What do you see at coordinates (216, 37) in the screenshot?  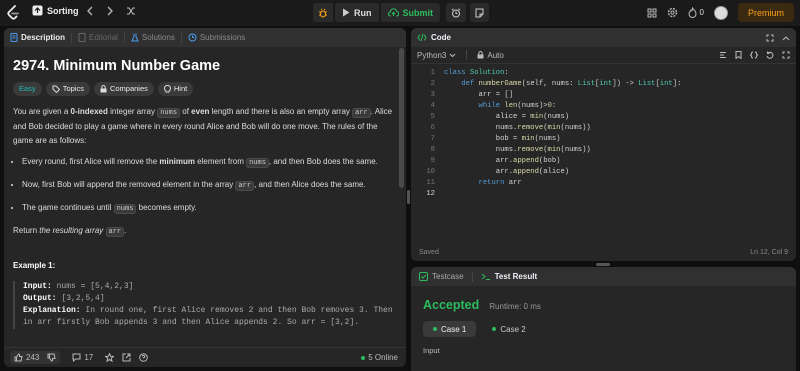 I see `tab-submissions: Submissions` at bounding box center [216, 37].